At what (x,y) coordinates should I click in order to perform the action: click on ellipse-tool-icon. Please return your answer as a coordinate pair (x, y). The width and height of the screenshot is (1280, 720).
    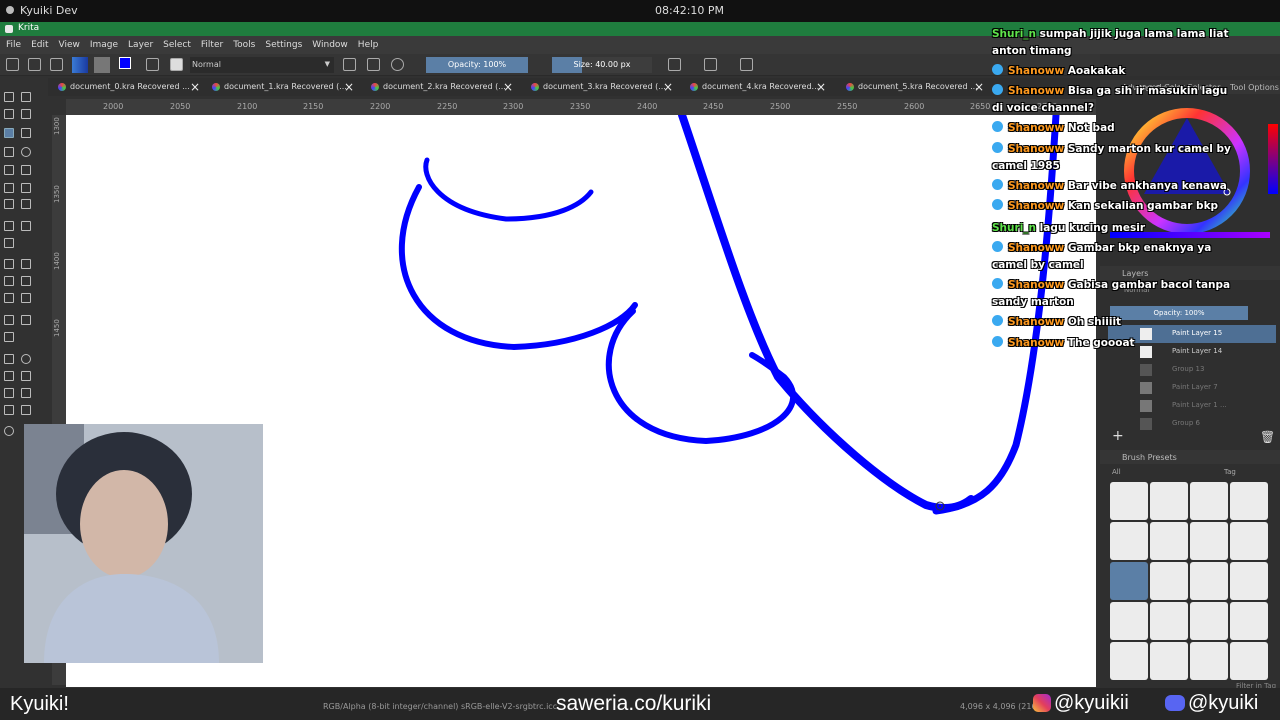
    Looking at the image, I should click on (26, 152).